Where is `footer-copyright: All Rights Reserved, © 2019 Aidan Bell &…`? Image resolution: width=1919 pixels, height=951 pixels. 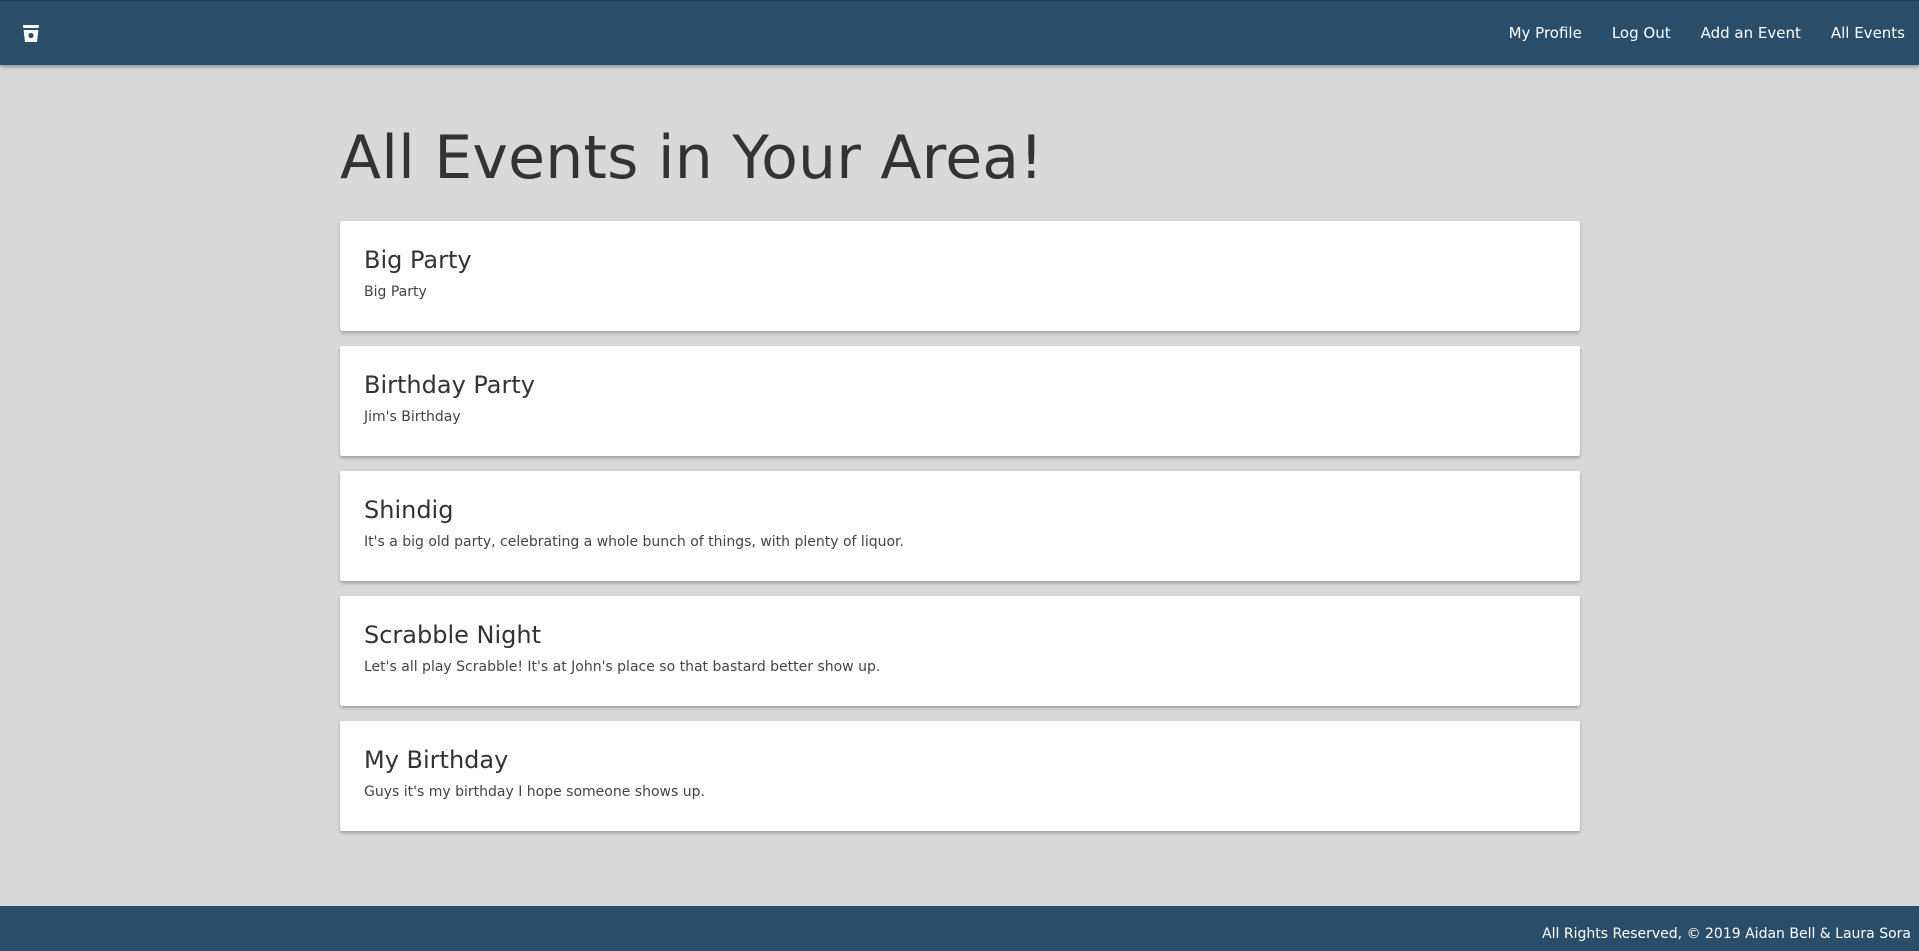 footer-copyright: All Rights Reserved, © 2019 Aidan Bell &… is located at coordinates (1726, 934).